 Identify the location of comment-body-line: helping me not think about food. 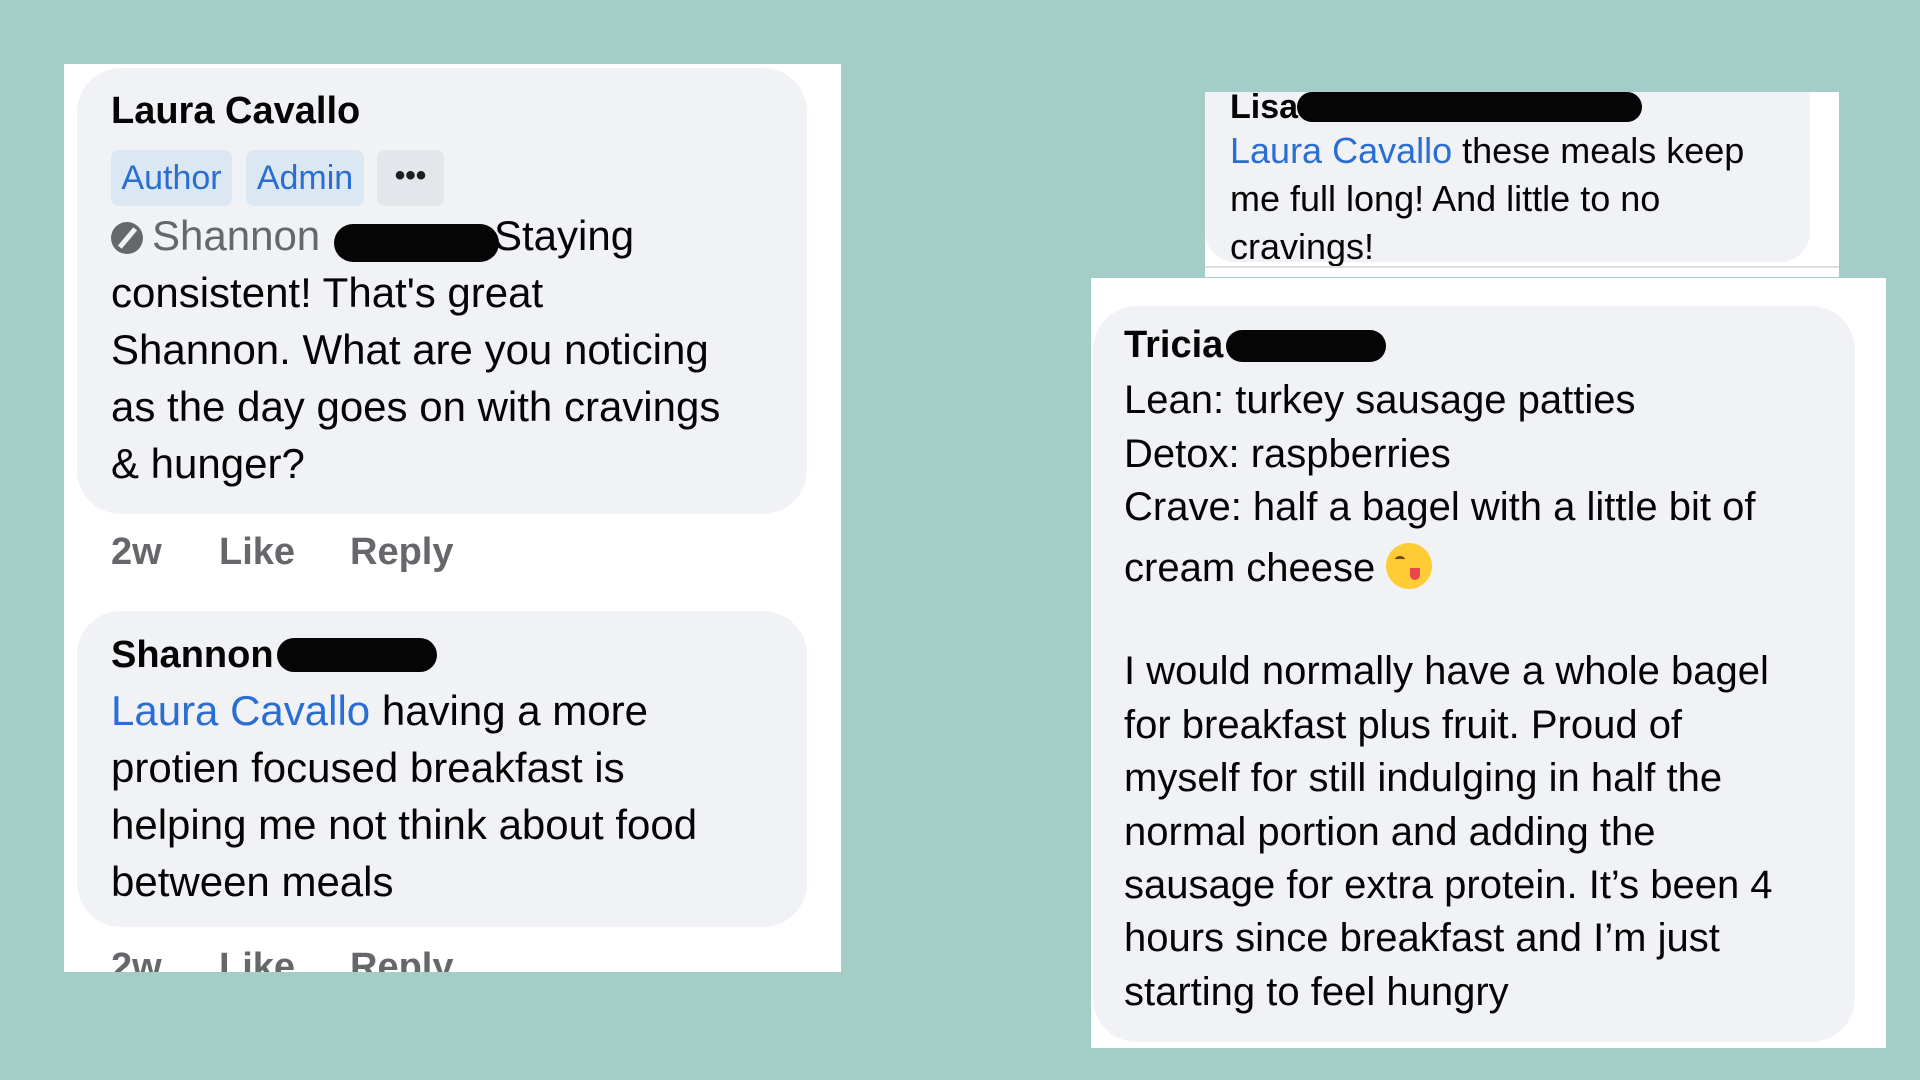
(404, 824).